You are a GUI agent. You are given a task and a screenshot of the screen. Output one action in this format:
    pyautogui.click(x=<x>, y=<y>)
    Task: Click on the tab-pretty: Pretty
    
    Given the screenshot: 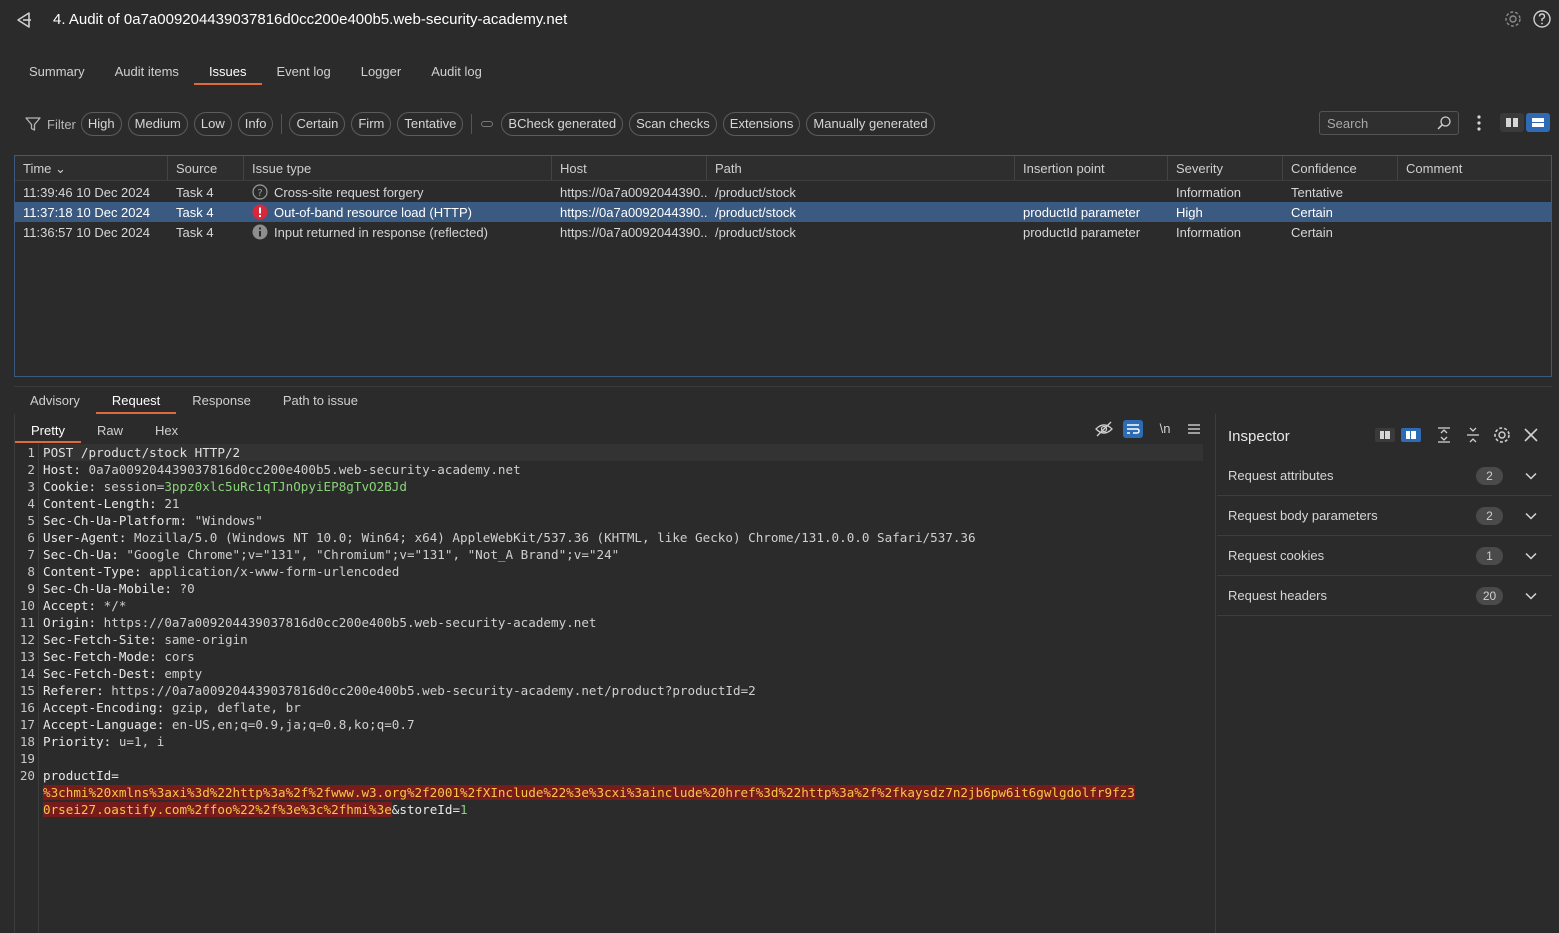 What is the action you would take?
    pyautogui.click(x=48, y=429)
    